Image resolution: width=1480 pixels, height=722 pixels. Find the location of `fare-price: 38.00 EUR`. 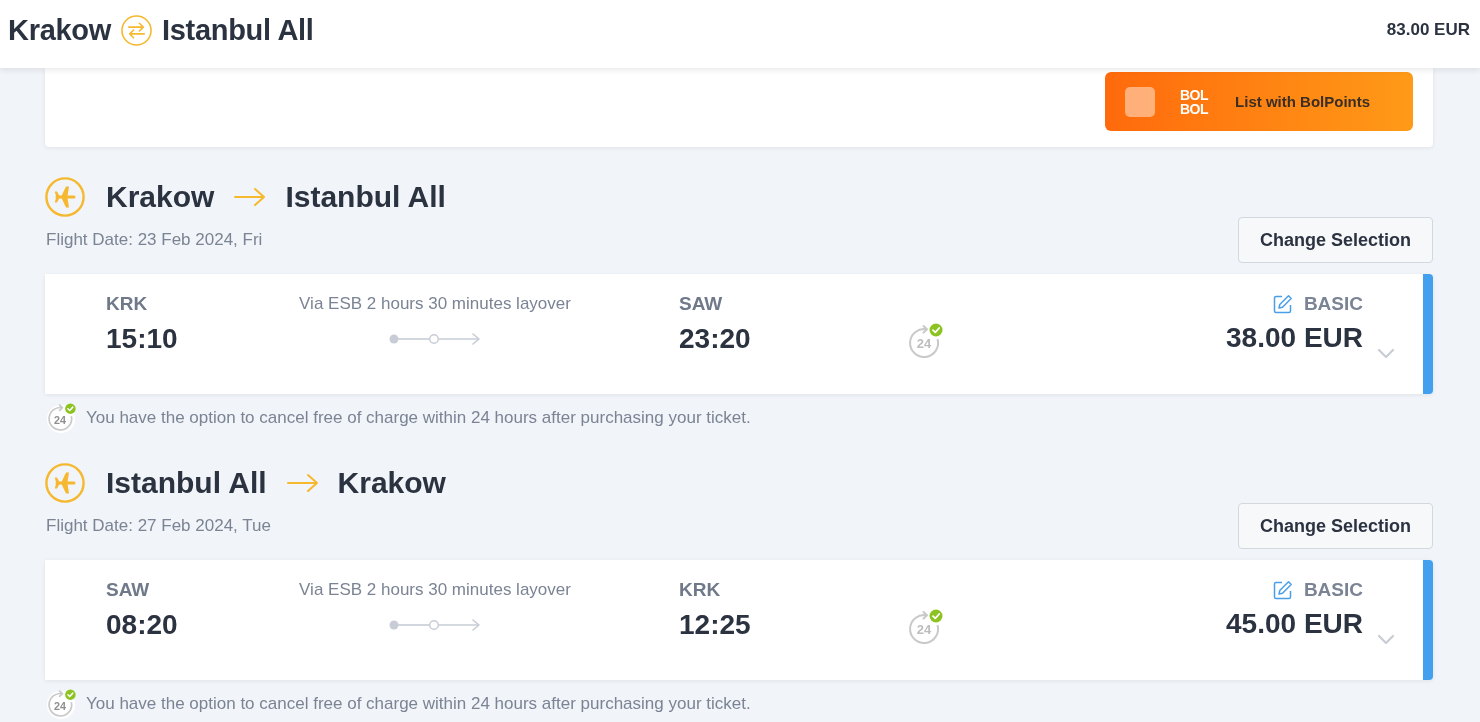

fare-price: 38.00 EUR is located at coordinates (1294, 338).